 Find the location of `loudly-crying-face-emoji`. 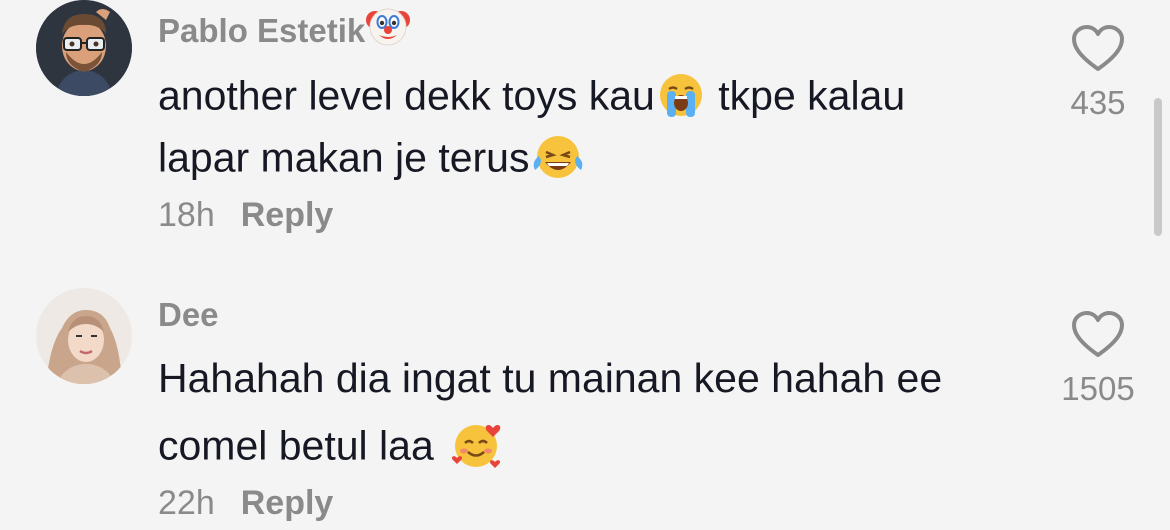

loudly-crying-face-emoji is located at coordinates (681, 98).